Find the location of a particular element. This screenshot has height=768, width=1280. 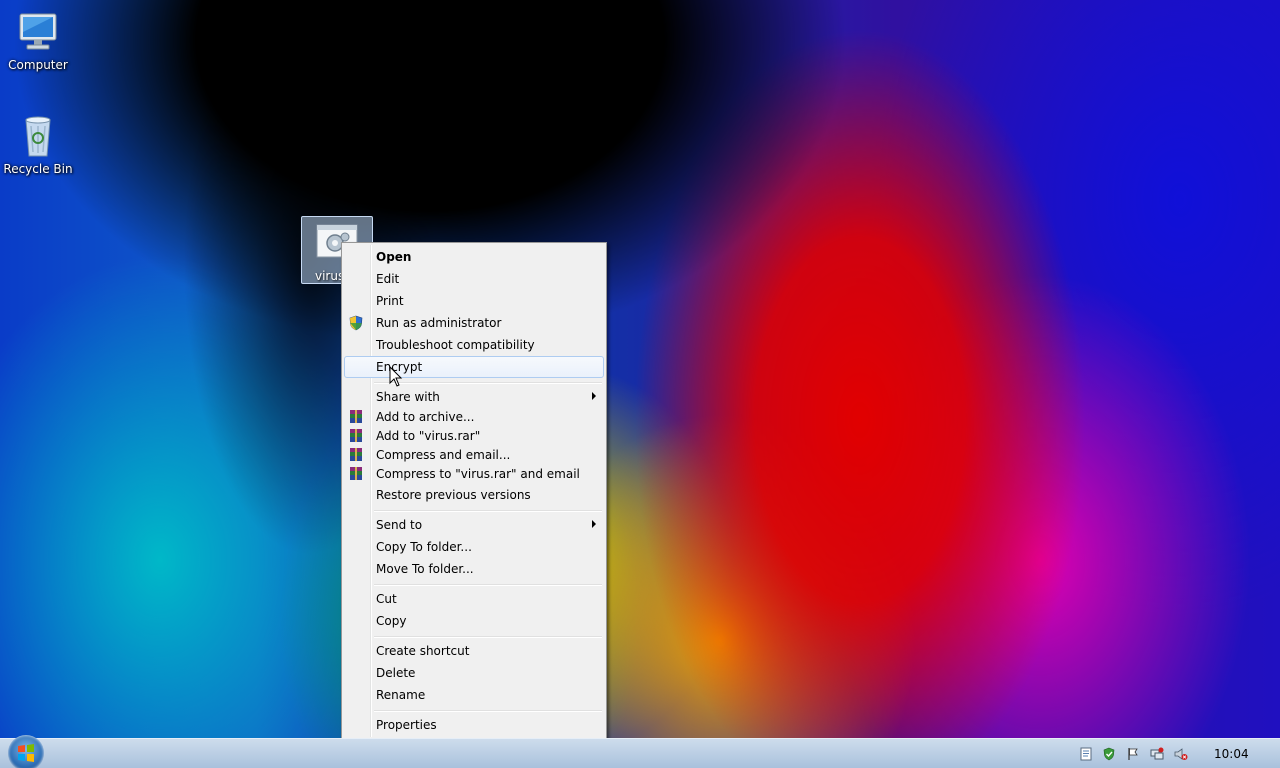

menu-item-label: Open is located at coordinates (394, 257).